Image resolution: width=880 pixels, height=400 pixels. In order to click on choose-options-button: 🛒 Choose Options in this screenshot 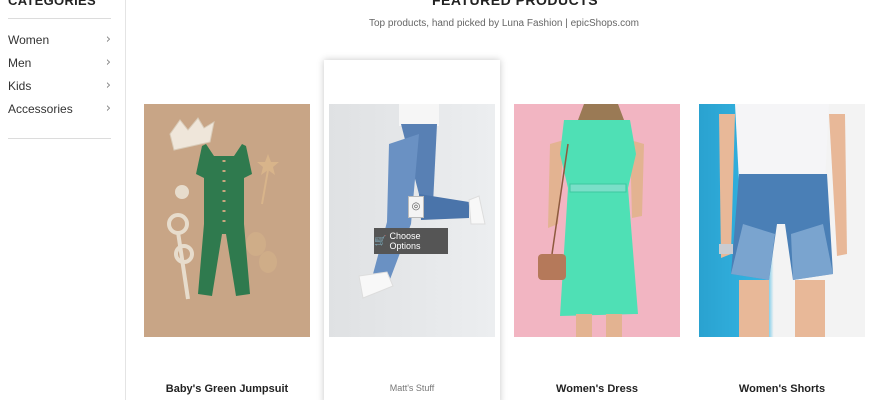, I will do `click(411, 241)`.